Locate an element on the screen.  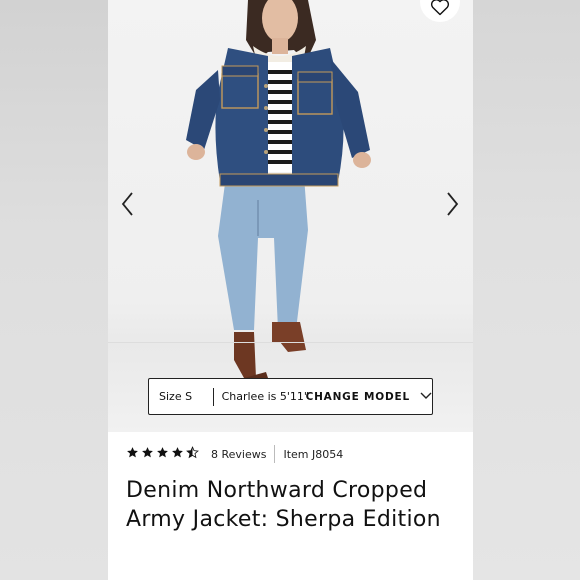
floor-line is located at coordinates (290, 342).